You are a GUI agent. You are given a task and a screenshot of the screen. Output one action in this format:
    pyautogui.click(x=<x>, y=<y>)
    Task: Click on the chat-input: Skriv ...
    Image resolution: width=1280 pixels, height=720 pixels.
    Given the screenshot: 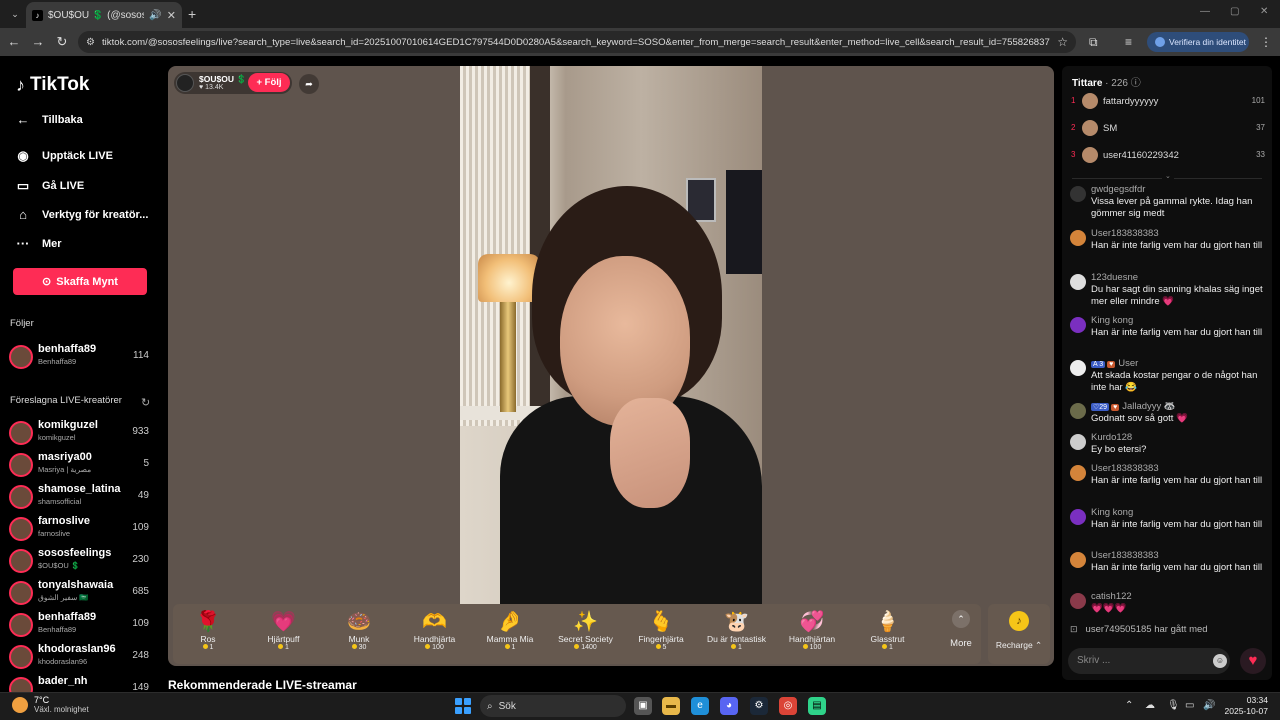 What is the action you would take?
    pyautogui.click(x=1149, y=661)
    